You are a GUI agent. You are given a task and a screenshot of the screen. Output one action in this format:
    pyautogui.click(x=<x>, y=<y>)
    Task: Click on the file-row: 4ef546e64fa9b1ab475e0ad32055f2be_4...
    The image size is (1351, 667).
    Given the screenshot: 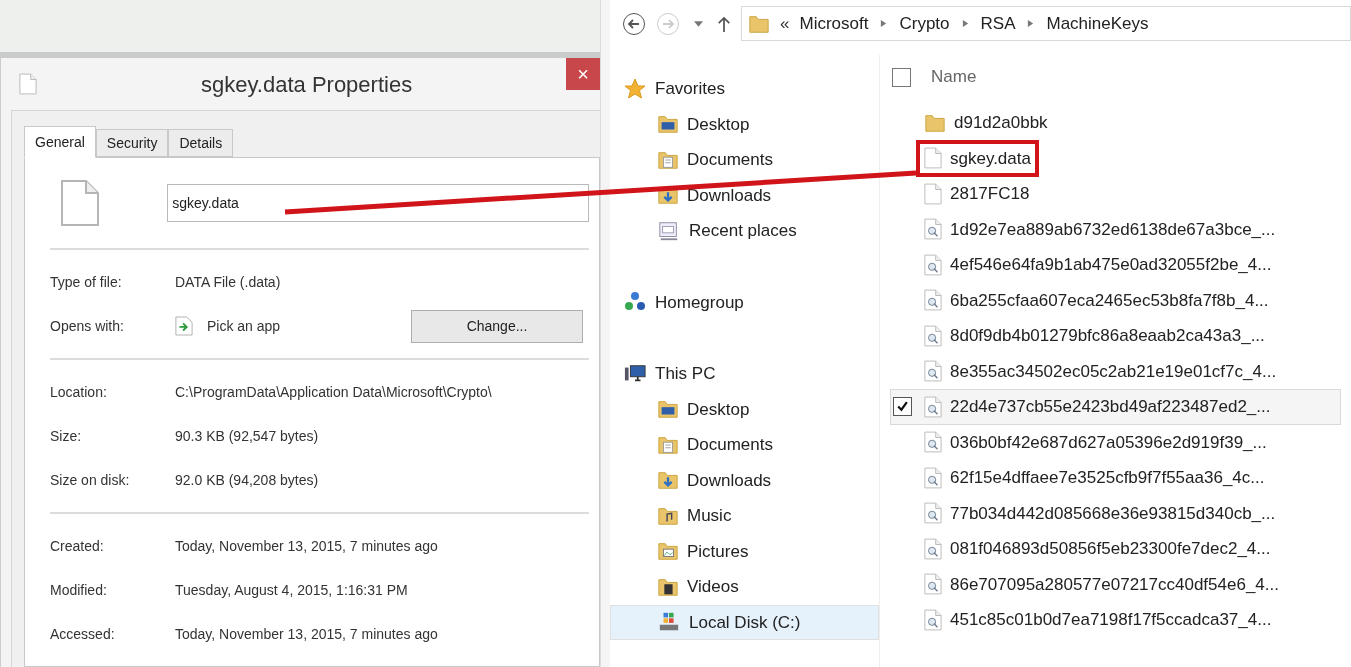 What is the action you would take?
    pyautogui.click(x=1115, y=265)
    